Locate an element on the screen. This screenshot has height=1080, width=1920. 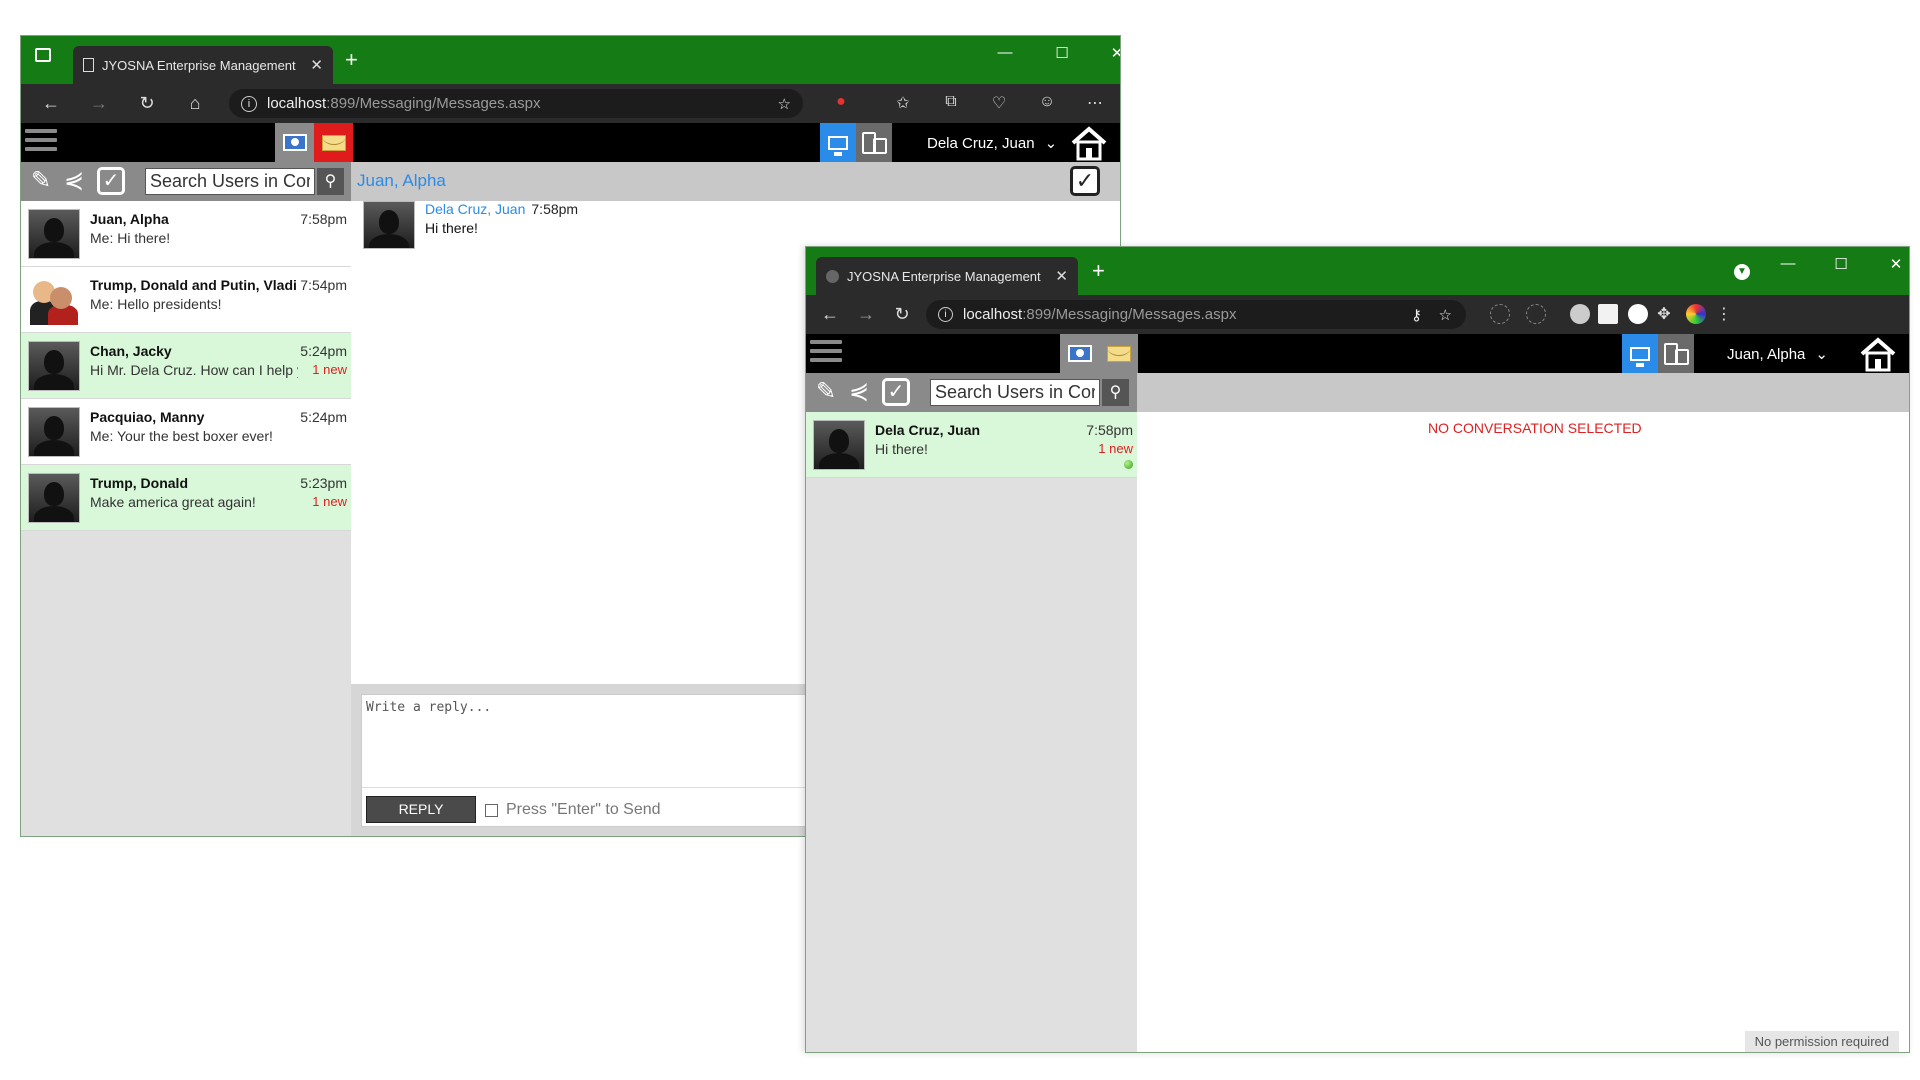
extension-globe-icon is located at coordinates (1580, 314).